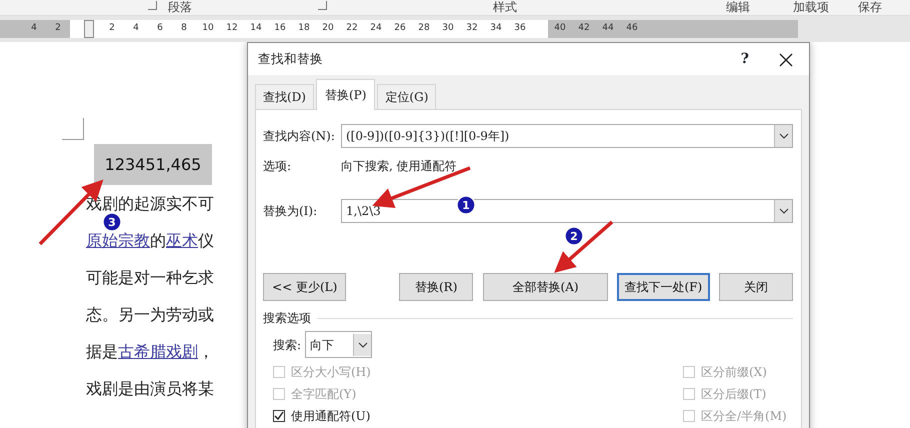  I want to click on selected-text: 123451,465, so click(153, 164).